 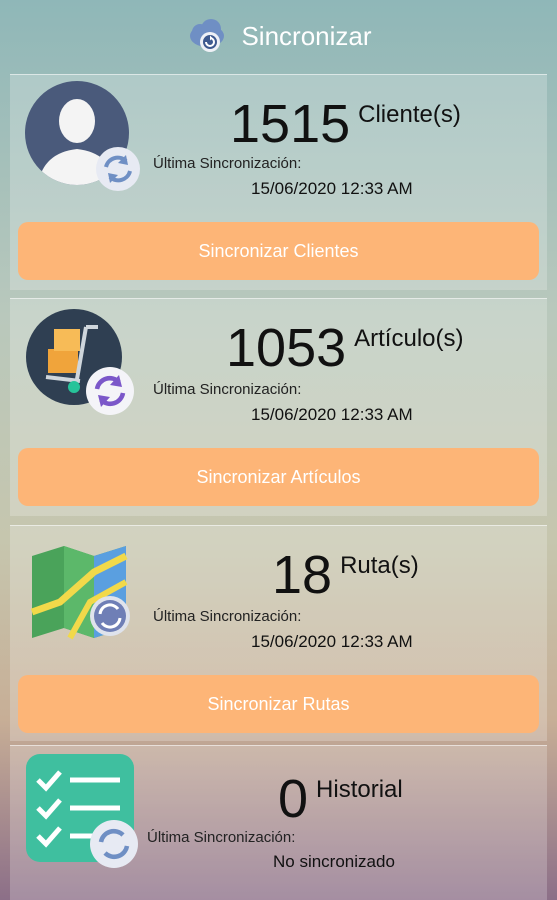 I want to click on articulos-count: 1053, so click(x=286, y=348).